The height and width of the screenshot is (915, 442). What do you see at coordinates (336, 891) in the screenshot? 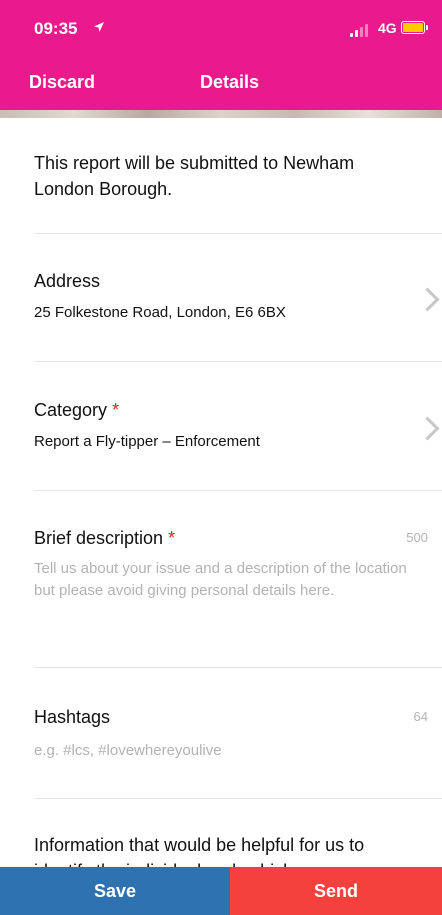
I see `send-button: Send` at bounding box center [336, 891].